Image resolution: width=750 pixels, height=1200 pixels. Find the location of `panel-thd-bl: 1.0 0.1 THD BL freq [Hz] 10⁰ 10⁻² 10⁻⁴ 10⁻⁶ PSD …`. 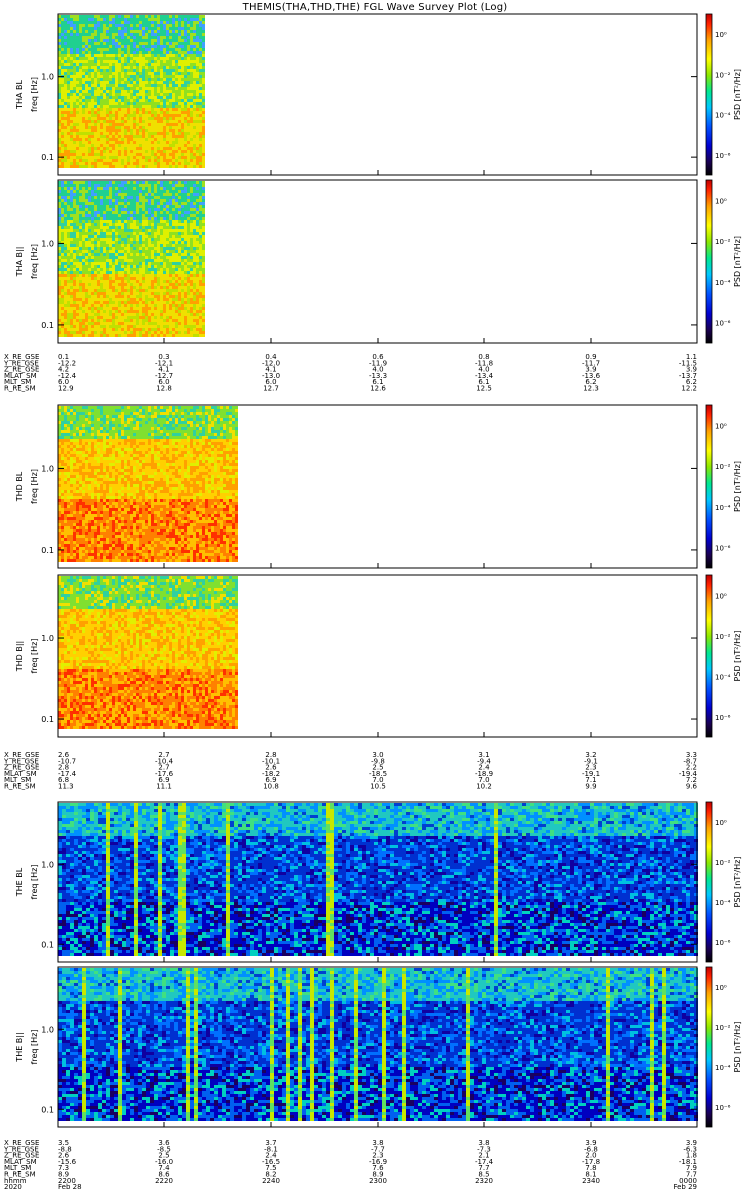

panel-thd-bl: 1.0 0.1 THD BL freq [Hz] 10⁰ 10⁻² 10⁻⁴ 10⁻⁶ PSD … is located at coordinates (378, 486).